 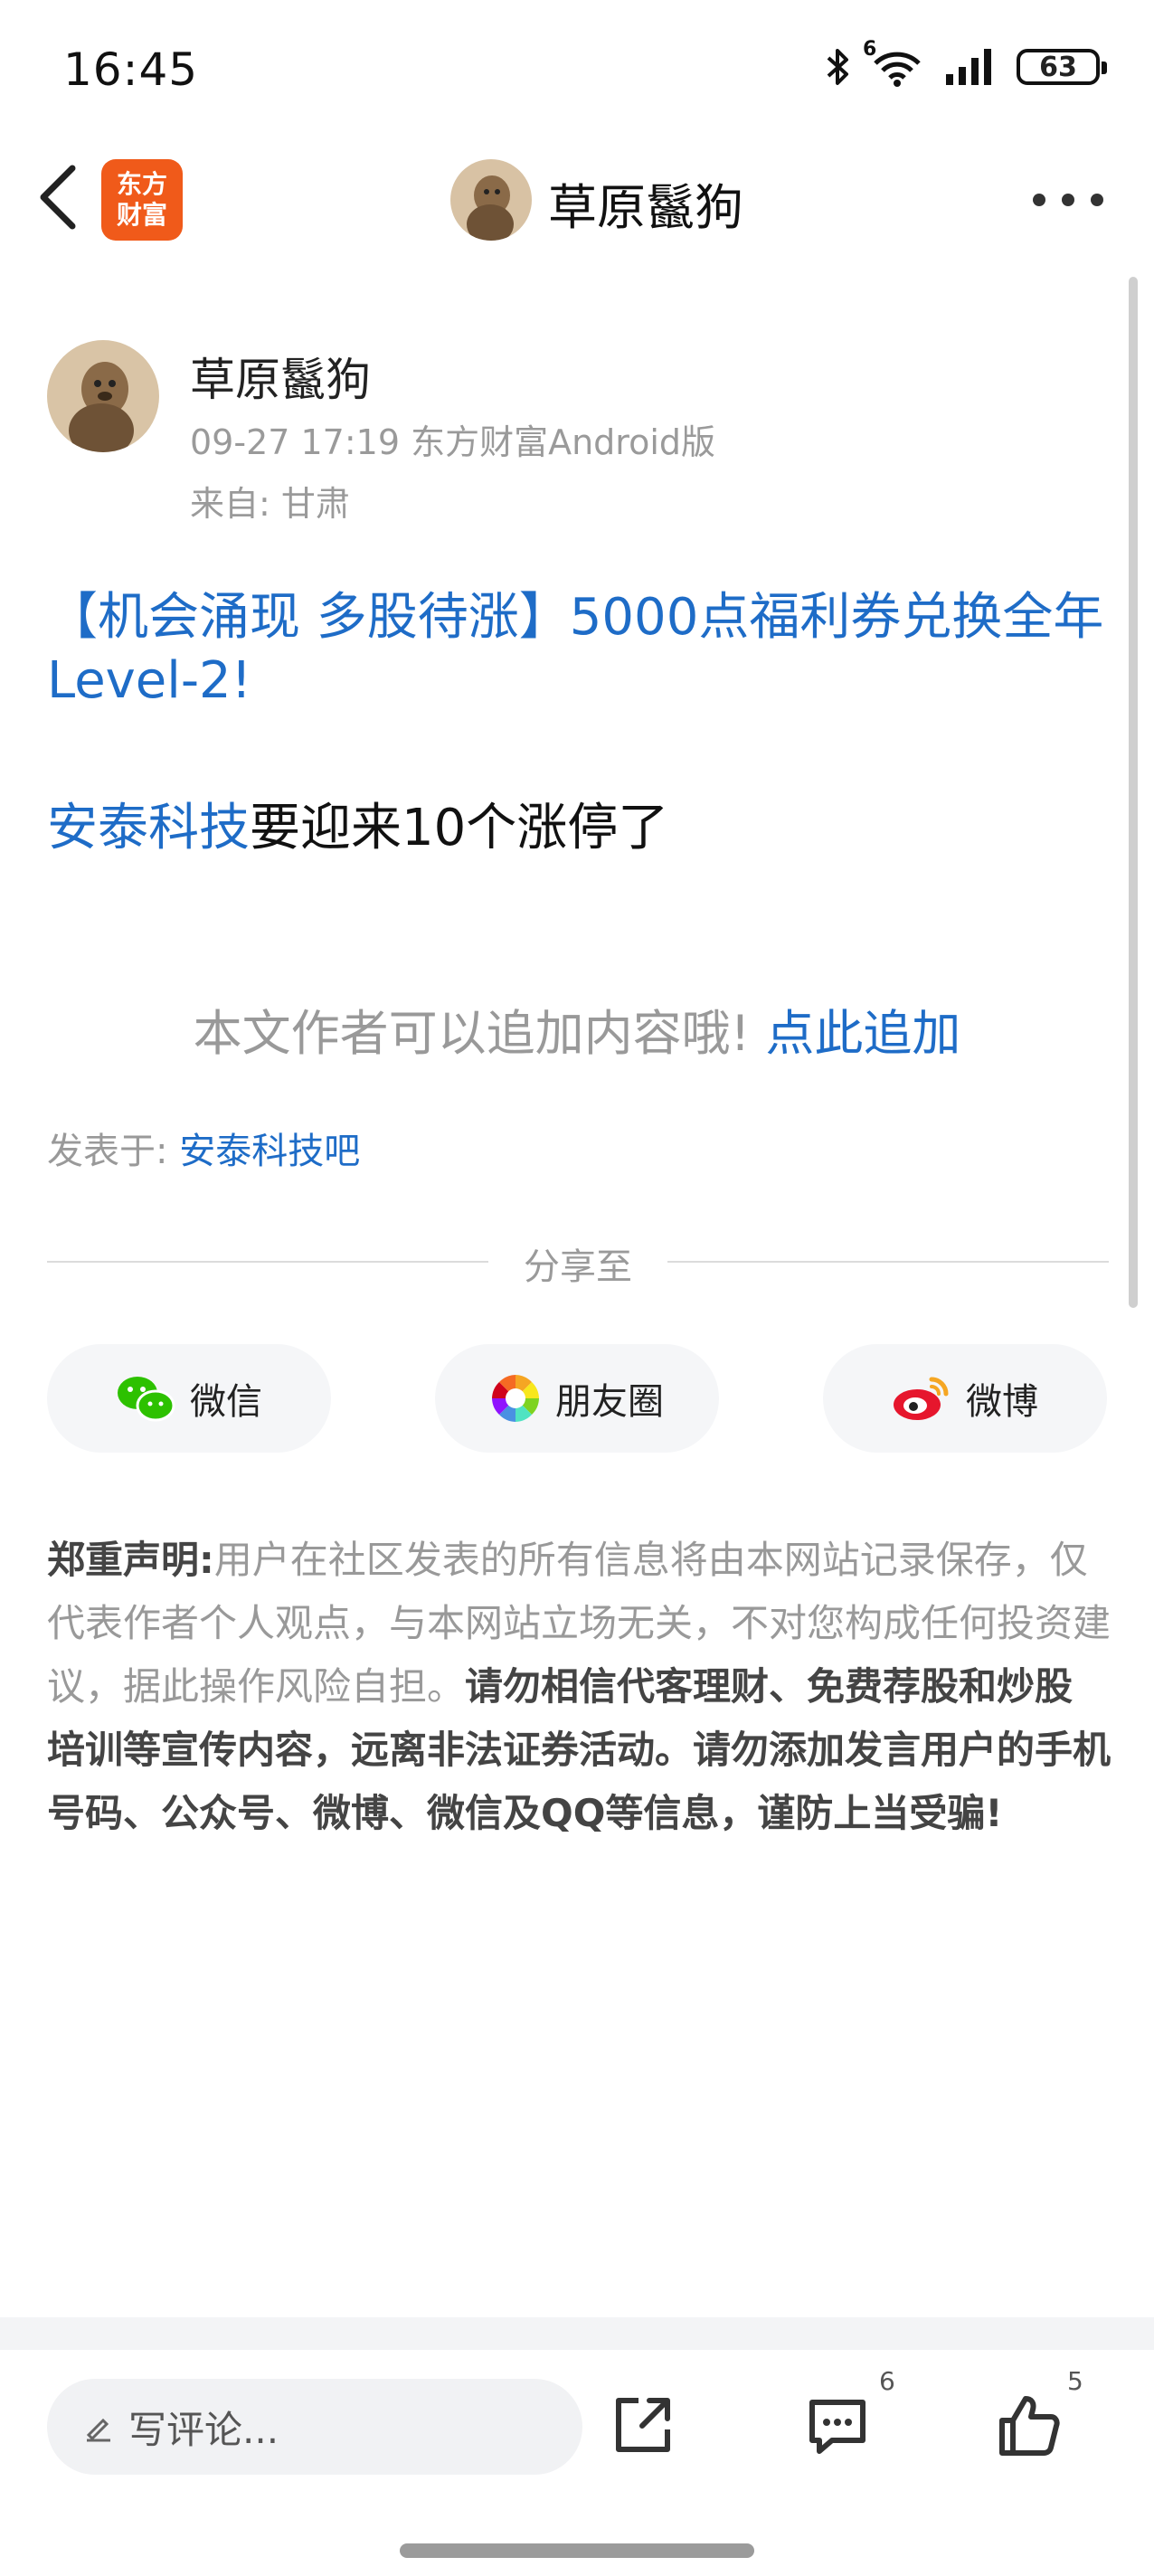 What do you see at coordinates (870, 49) in the screenshot?
I see `network-label: 6` at bounding box center [870, 49].